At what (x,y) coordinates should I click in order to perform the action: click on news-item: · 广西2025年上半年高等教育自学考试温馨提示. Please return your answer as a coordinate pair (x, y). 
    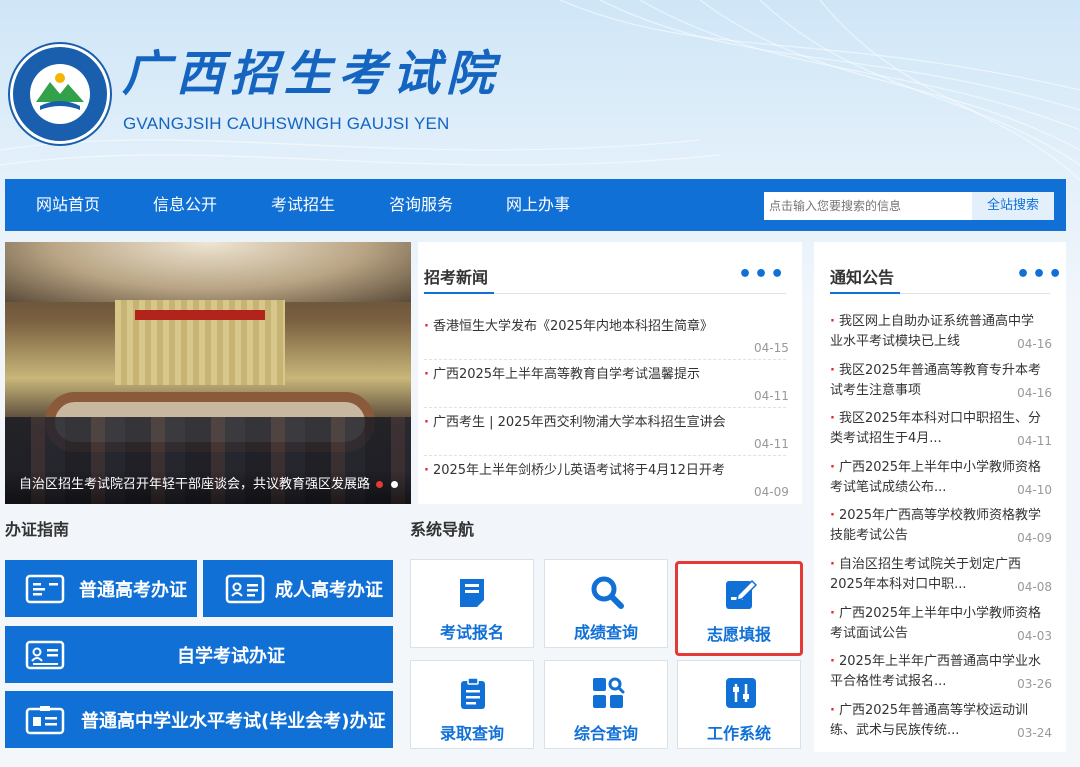
    Looking at the image, I should click on (562, 372).